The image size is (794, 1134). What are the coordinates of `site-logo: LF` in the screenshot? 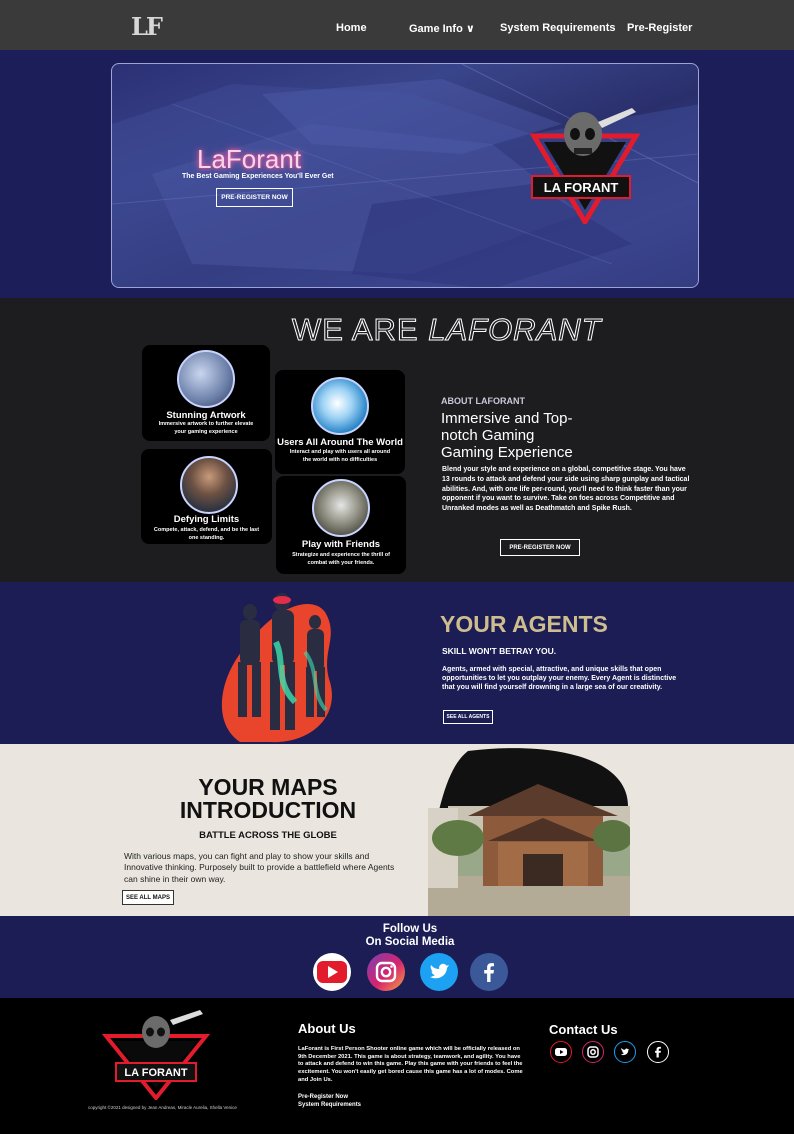 It's located at (147, 26).